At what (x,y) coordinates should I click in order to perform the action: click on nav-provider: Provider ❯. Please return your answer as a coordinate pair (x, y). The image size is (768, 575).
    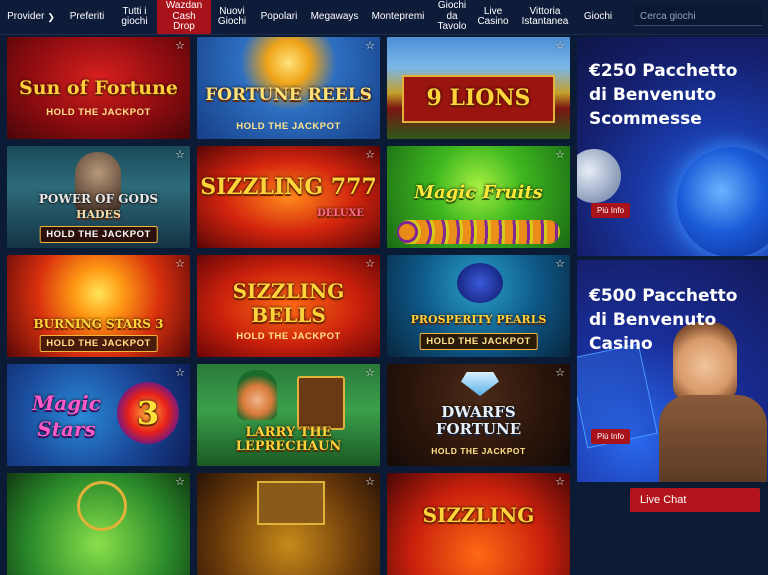
    Looking at the image, I should click on (31, 17).